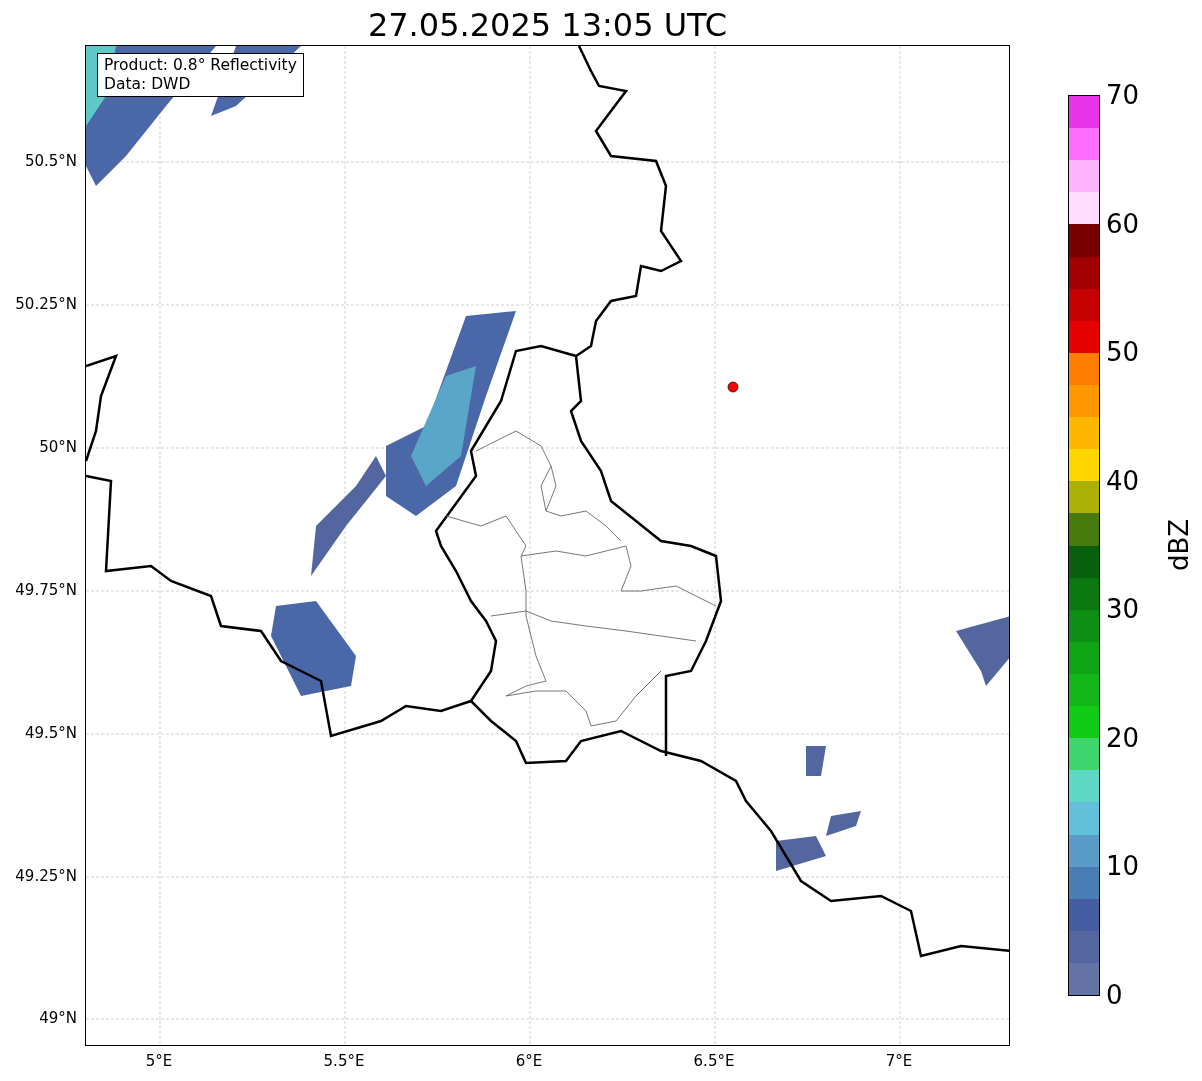 The image size is (1202, 1081). What do you see at coordinates (58, 447) in the screenshot?
I see `y-axis-label: 50°N` at bounding box center [58, 447].